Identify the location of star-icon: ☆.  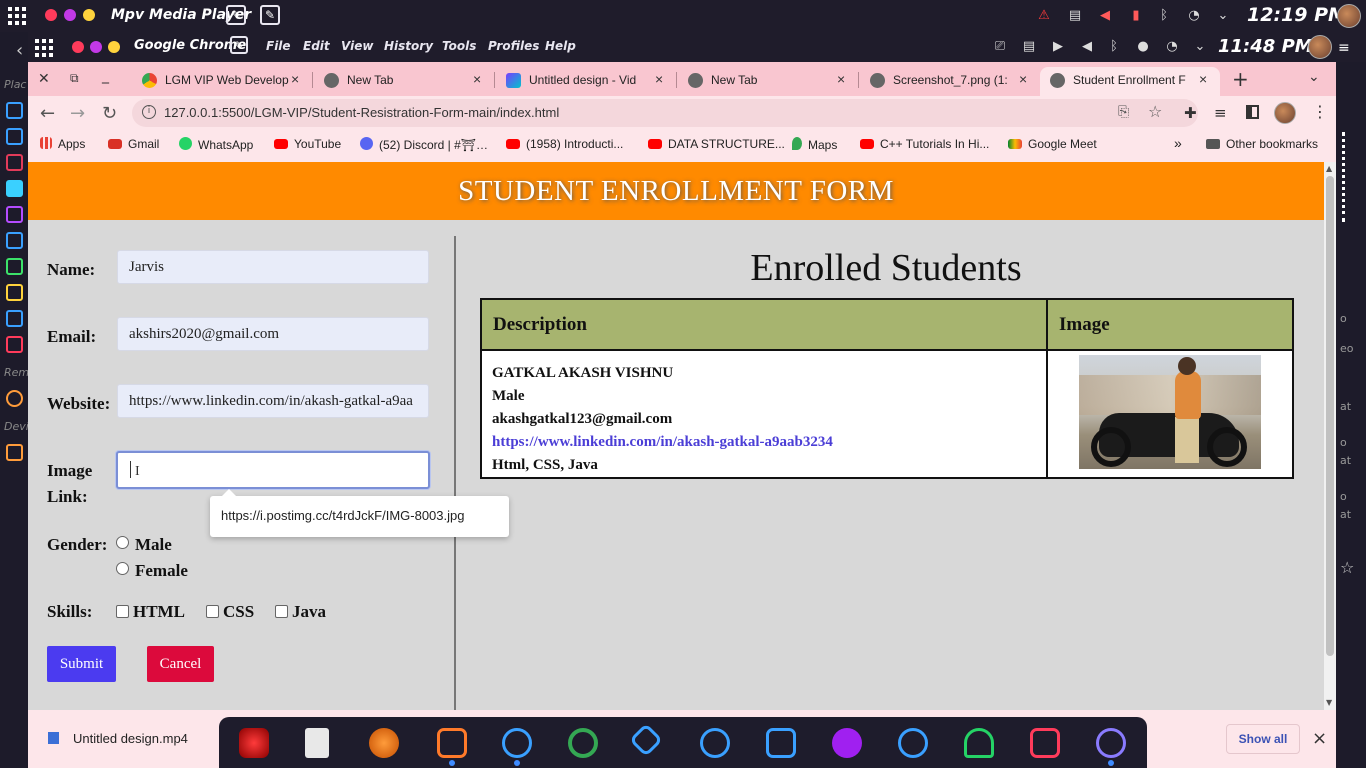
(1347, 567).